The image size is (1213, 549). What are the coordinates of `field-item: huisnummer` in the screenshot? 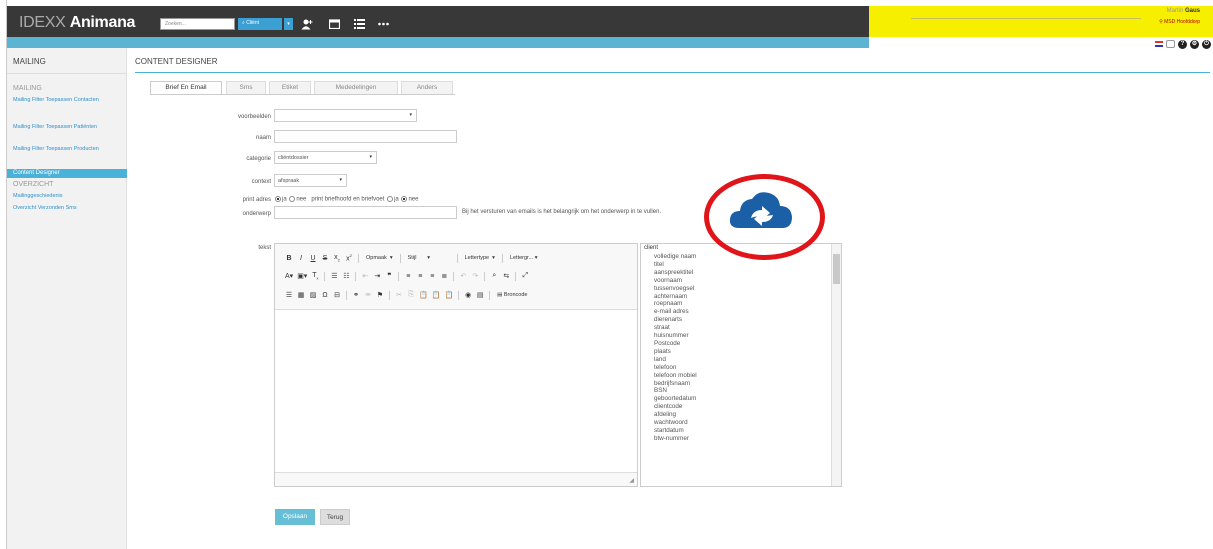 It's located at (675, 336).